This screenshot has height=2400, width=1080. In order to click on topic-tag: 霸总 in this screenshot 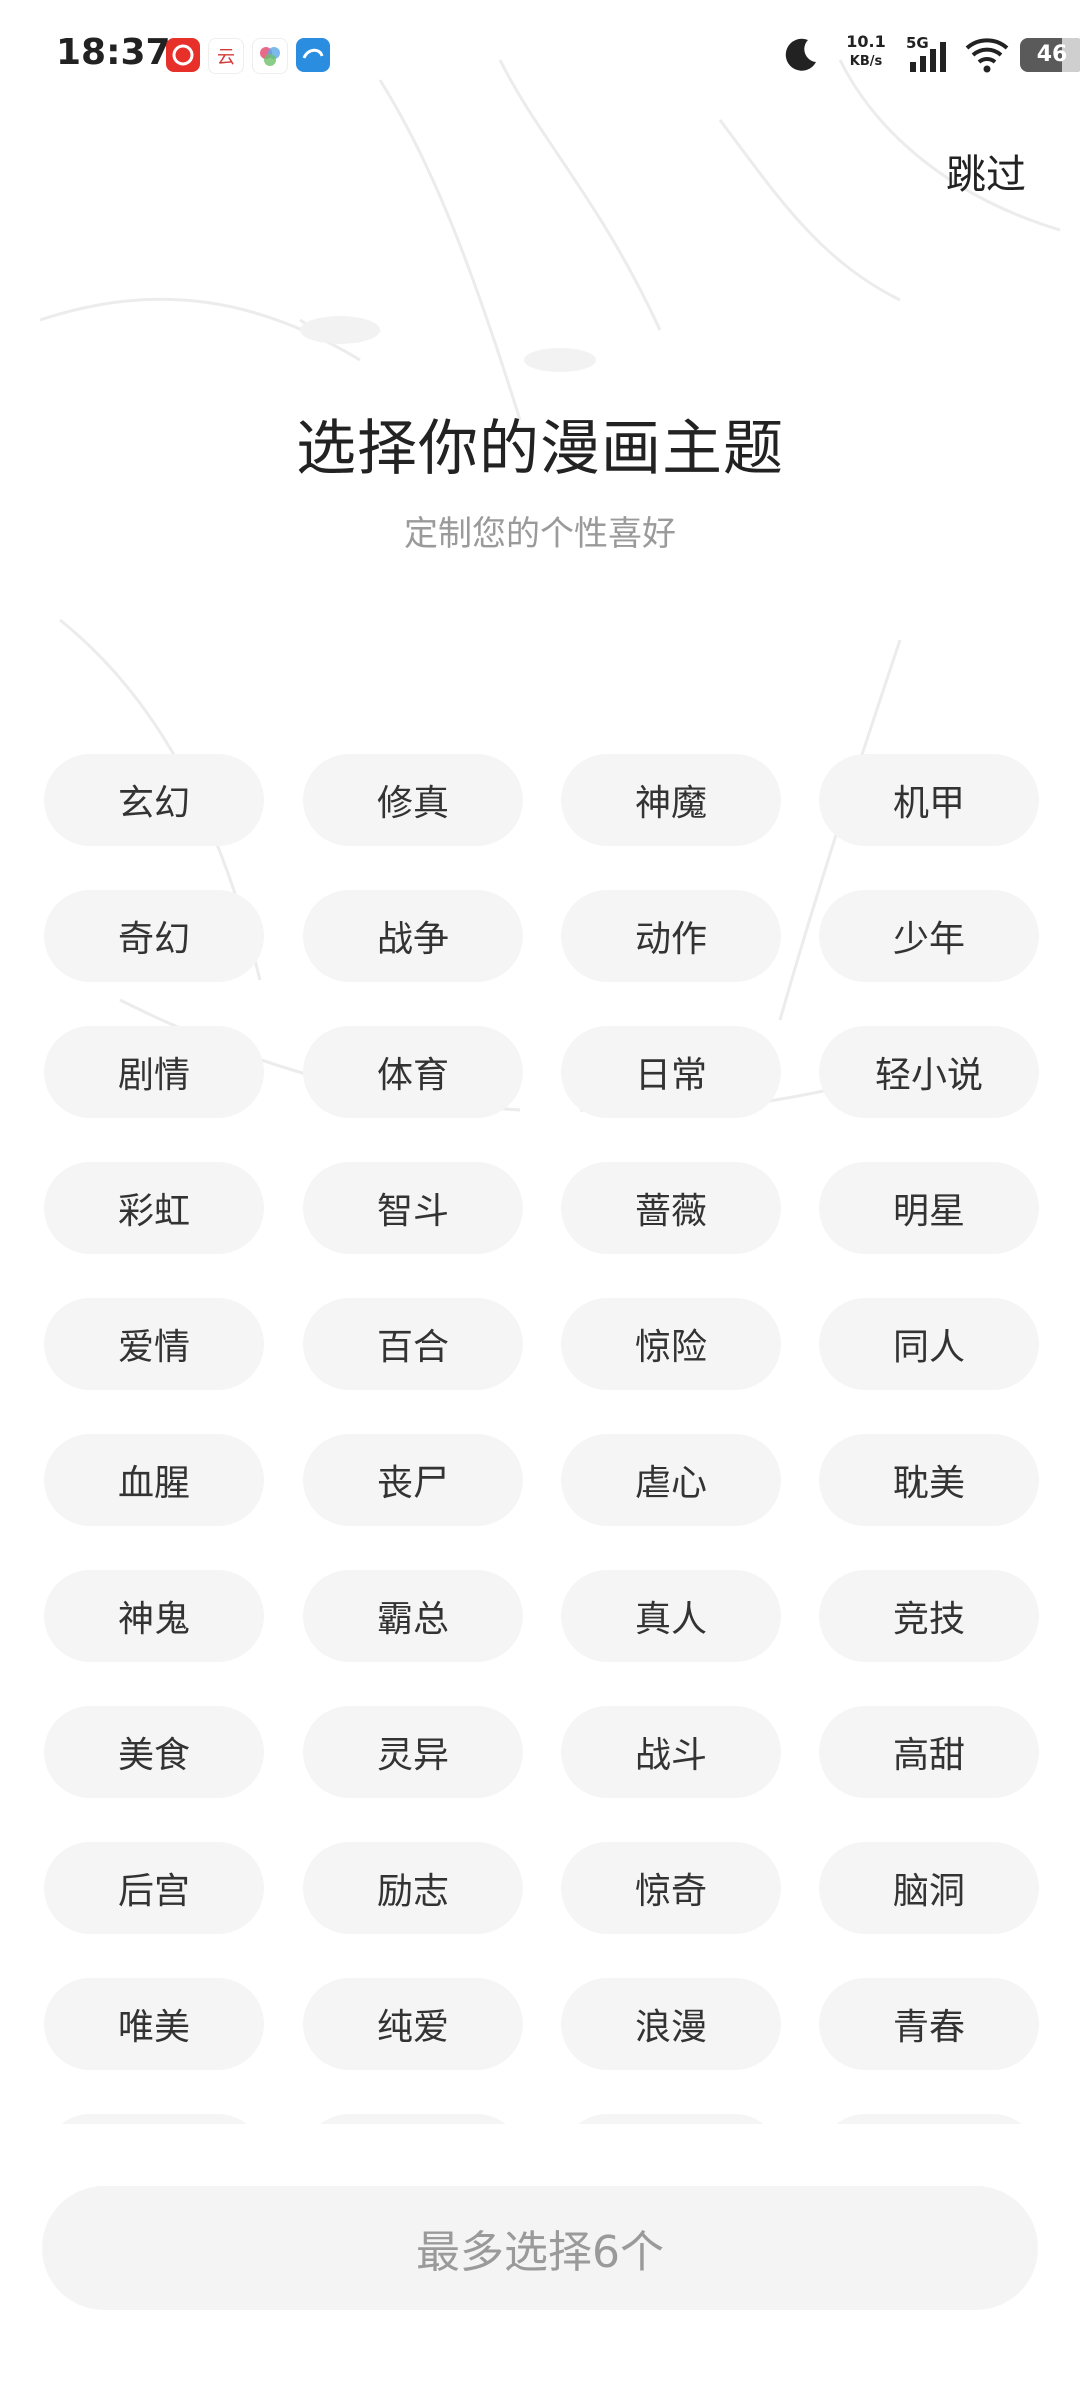, I will do `click(413, 1616)`.